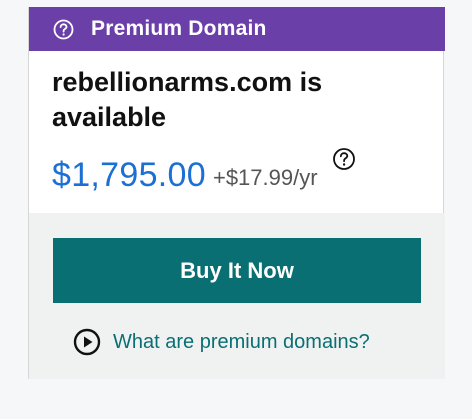 This screenshot has width=472, height=419. What do you see at coordinates (129, 175) in the screenshot?
I see `domain-price: $1,795.00` at bounding box center [129, 175].